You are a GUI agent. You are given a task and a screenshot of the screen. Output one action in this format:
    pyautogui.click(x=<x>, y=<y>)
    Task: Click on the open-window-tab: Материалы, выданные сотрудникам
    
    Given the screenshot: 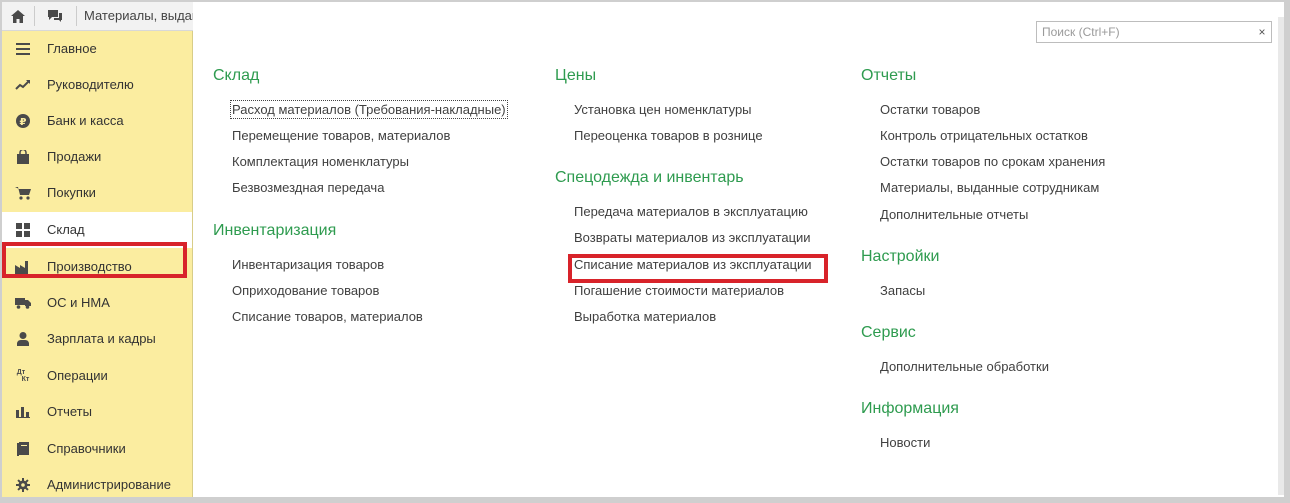 What is the action you would take?
    pyautogui.click(x=138, y=16)
    